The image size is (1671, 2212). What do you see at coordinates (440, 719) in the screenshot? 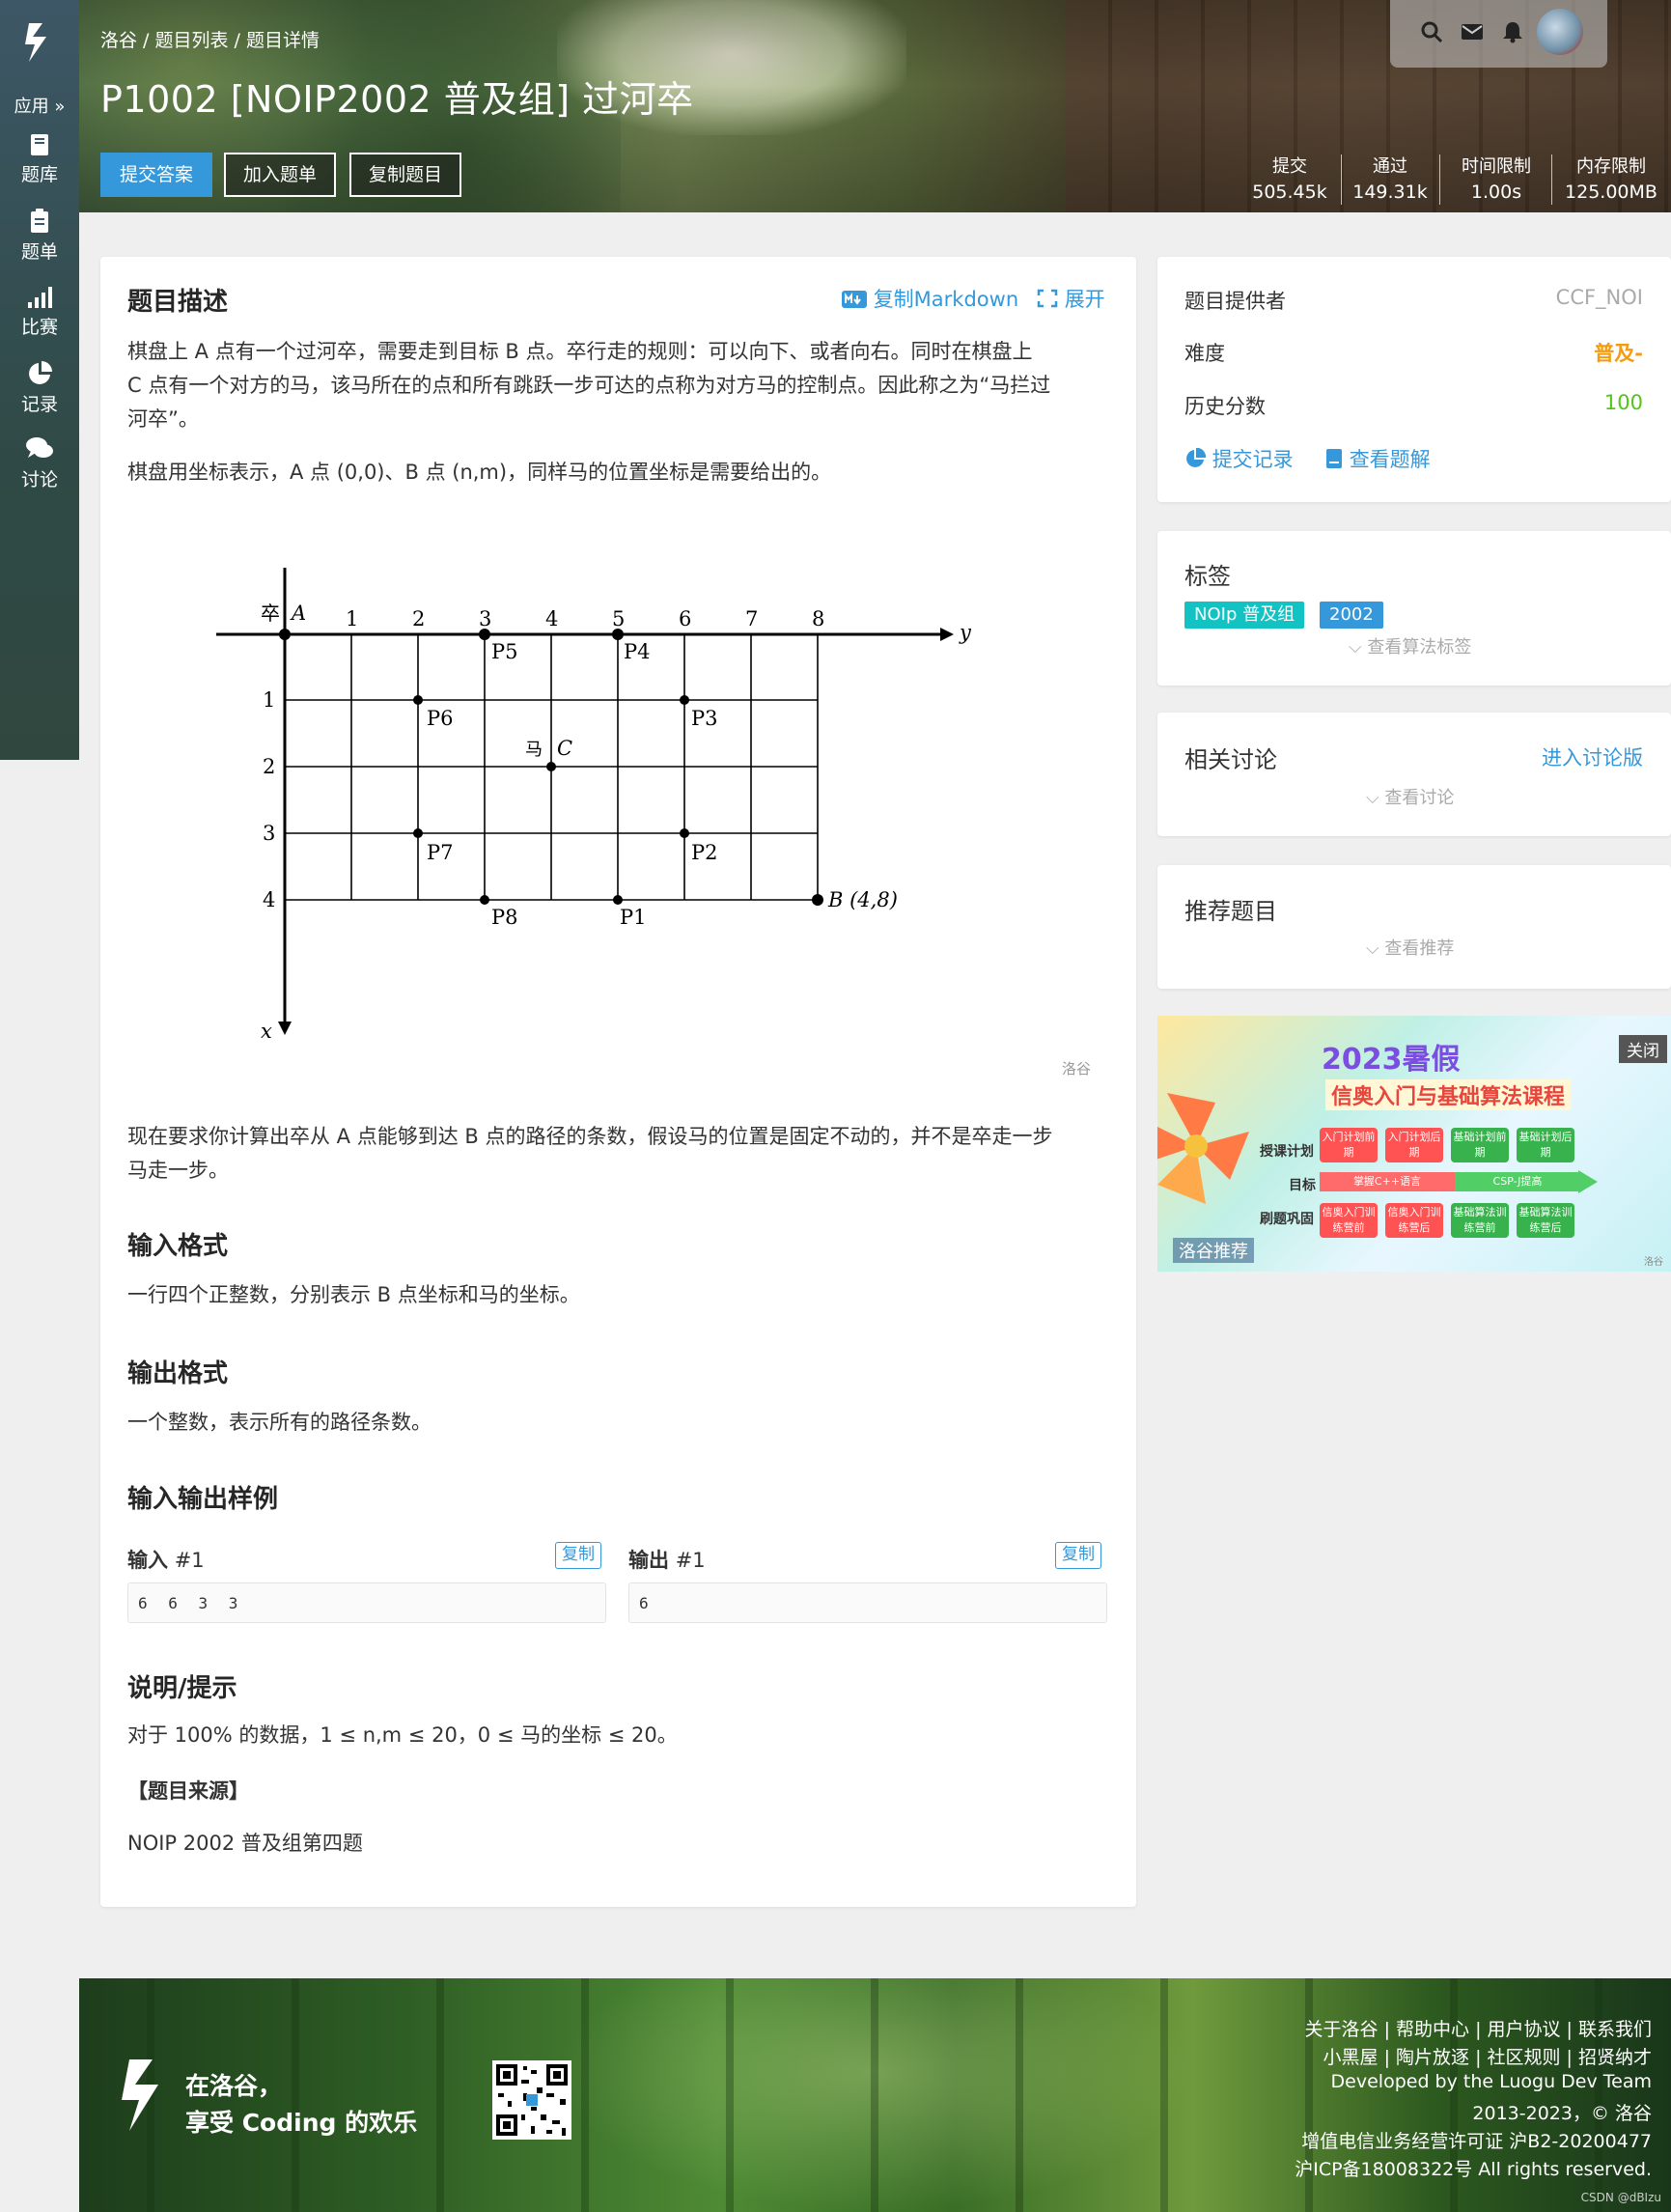
I see `point-p6-label: P6` at bounding box center [440, 719].